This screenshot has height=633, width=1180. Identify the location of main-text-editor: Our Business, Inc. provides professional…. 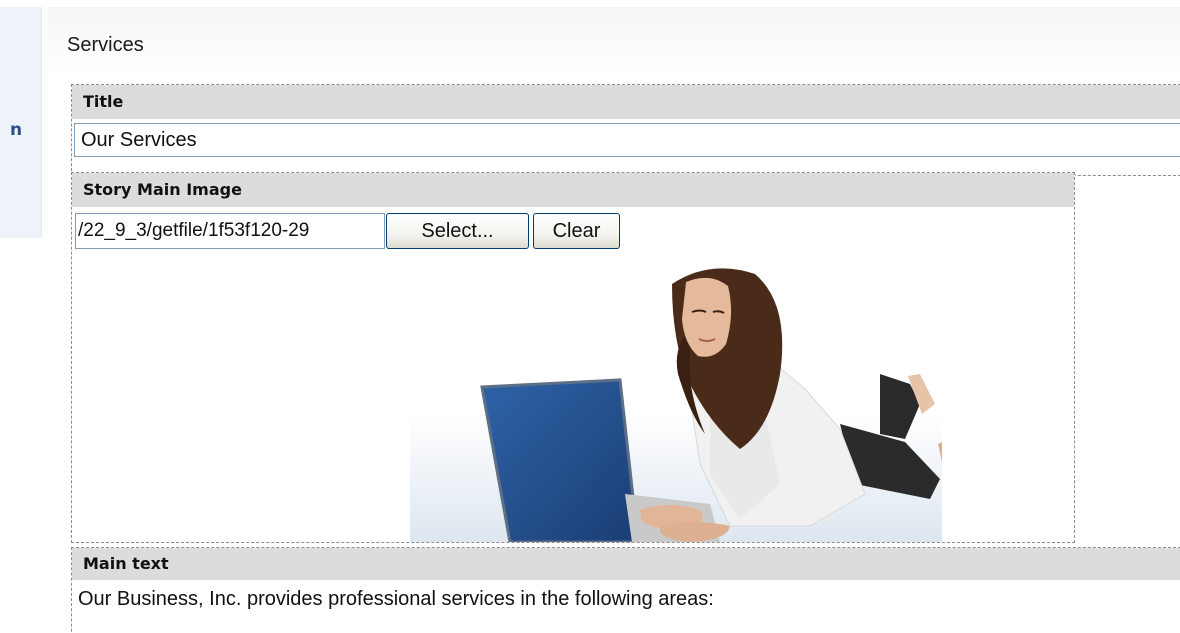
(396, 599).